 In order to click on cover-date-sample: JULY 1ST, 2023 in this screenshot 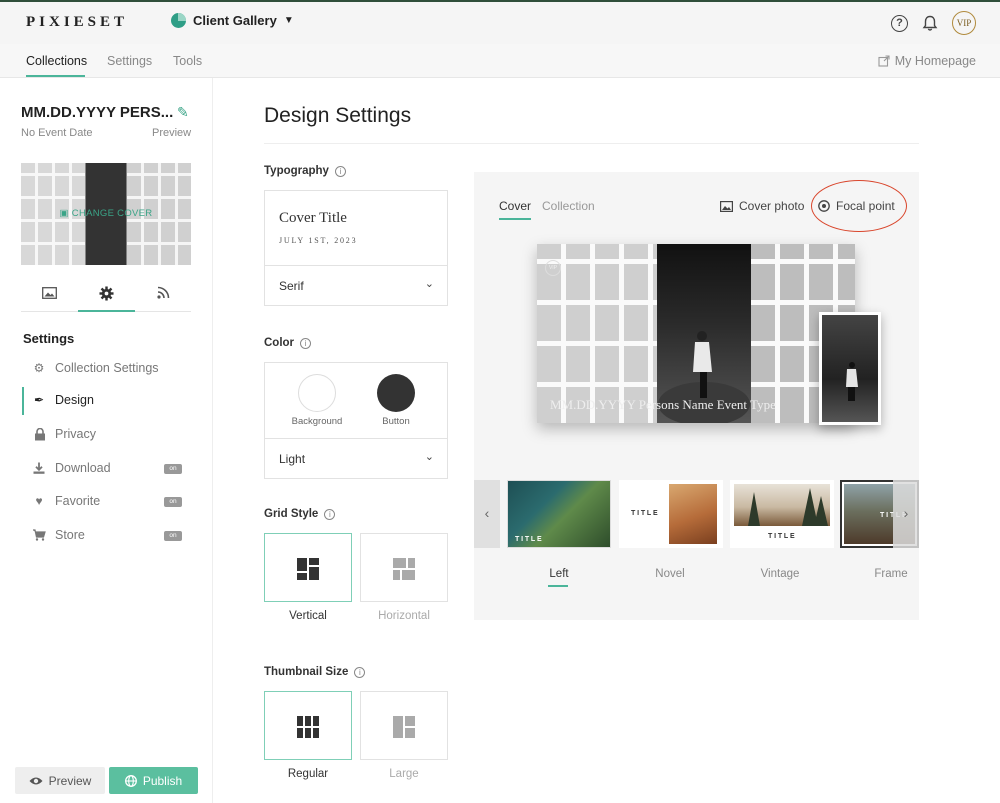, I will do `click(318, 240)`.